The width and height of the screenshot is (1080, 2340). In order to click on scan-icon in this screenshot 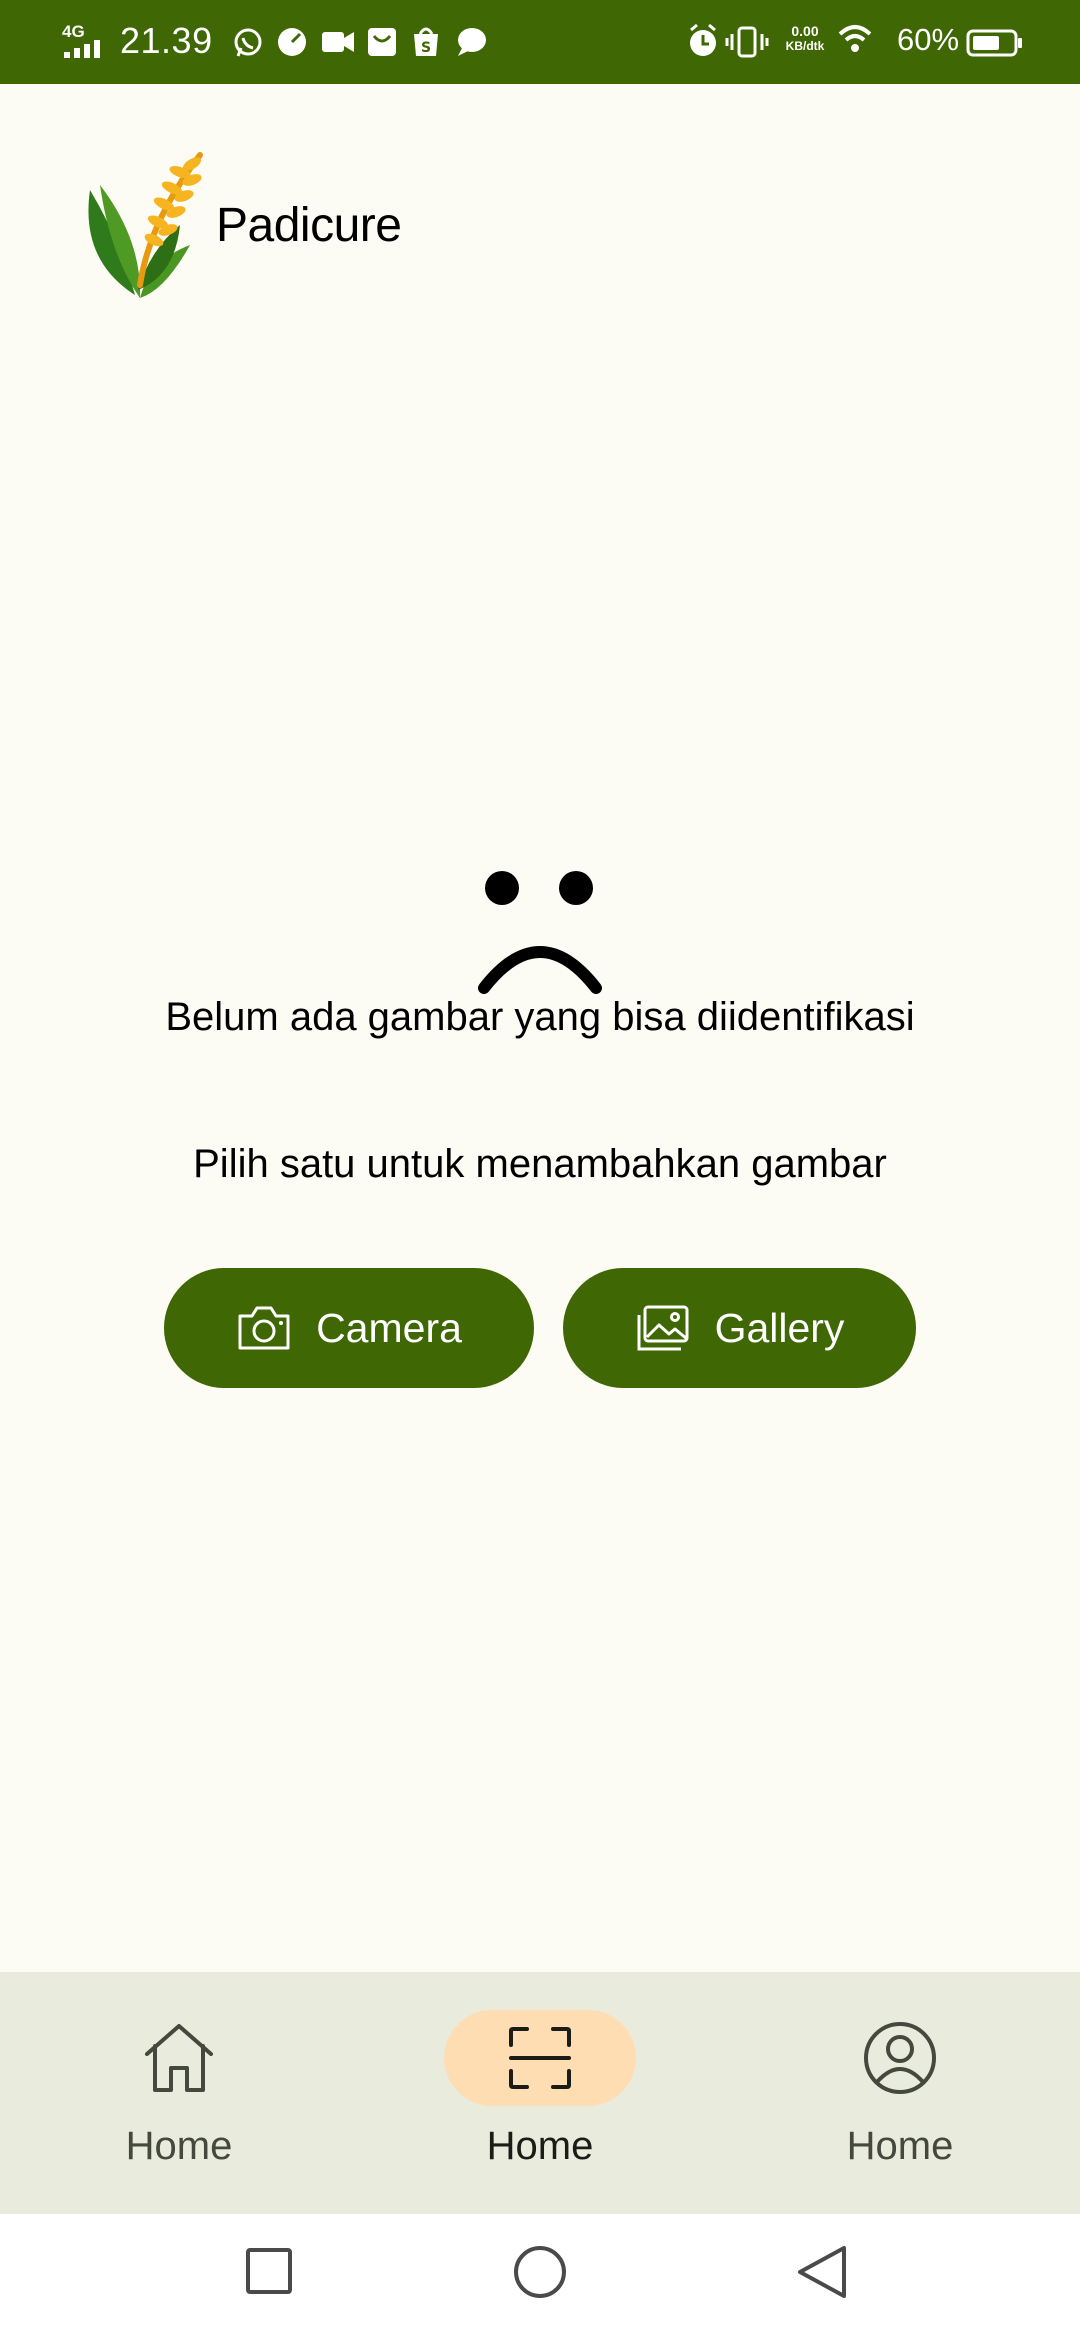, I will do `click(540, 2058)`.